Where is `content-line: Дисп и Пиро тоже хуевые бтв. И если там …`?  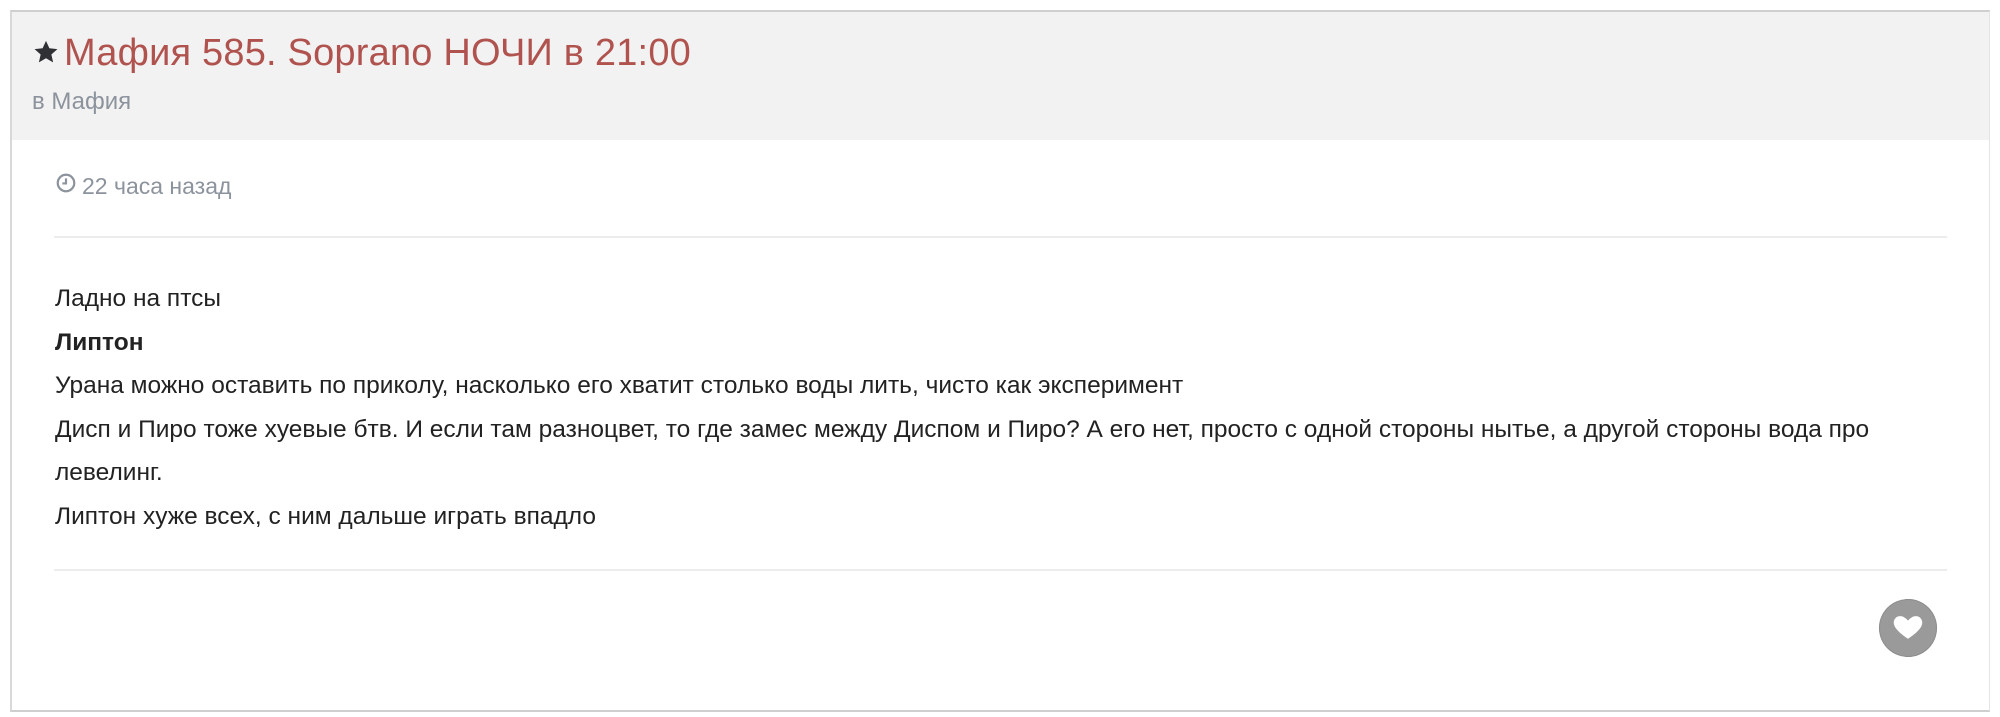 content-line: Дисп и Пиро тоже хуевые бтв. И если там … is located at coordinates (962, 451).